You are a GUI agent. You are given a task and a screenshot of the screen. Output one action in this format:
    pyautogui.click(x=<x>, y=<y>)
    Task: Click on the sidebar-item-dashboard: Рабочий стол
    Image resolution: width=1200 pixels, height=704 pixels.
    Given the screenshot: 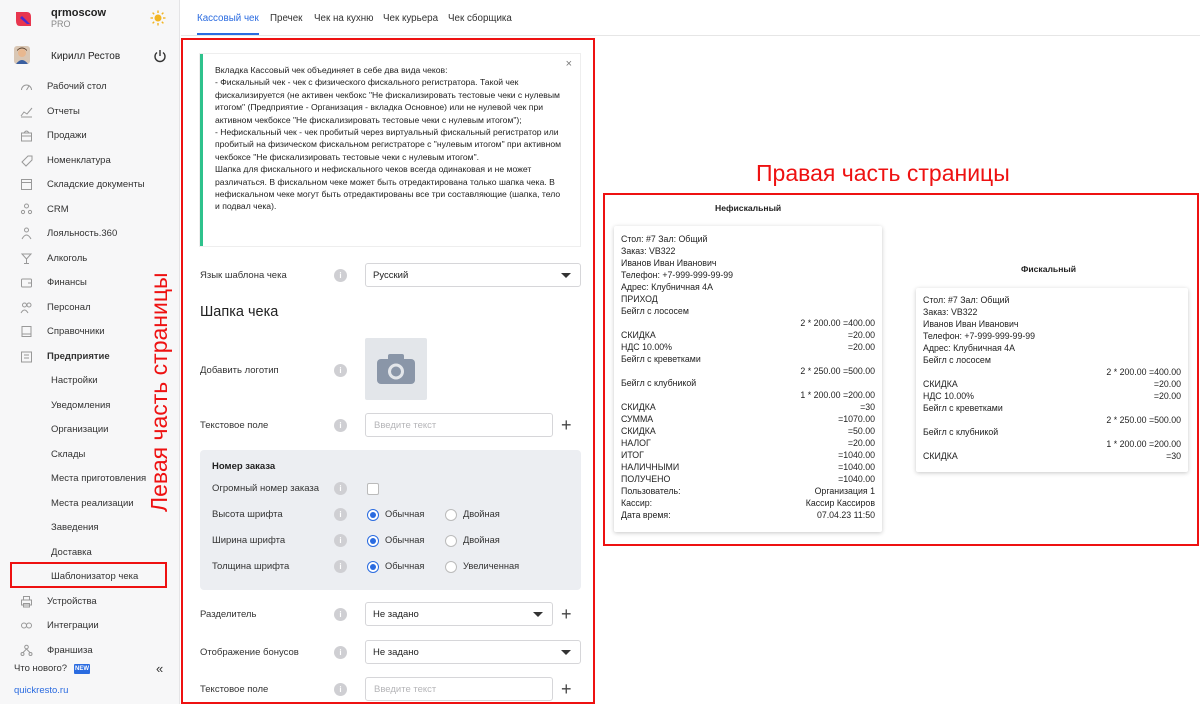 What is the action you would take?
    pyautogui.click(x=90, y=86)
    